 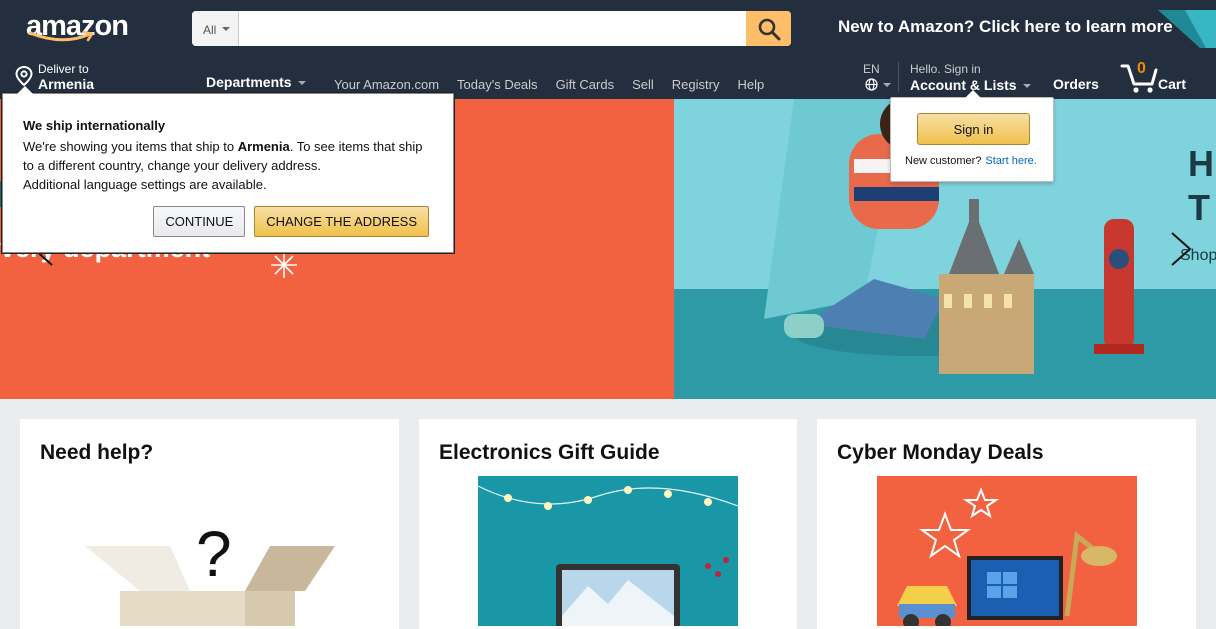 I want to click on account-lists-menu: Hello. Sign in Account & Lists, so click(x=970, y=77).